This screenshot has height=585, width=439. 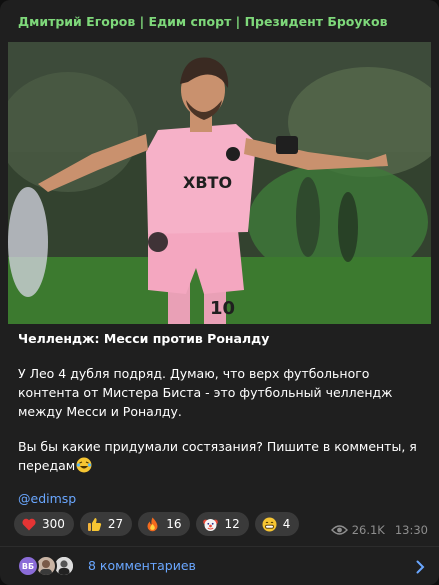 I want to click on message-time: 13:30, so click(x=411, y=530).